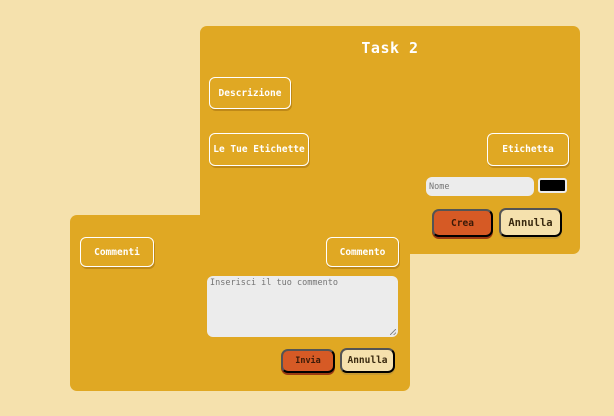  What do you see at coordinates (393, 332) in the screenshot?
I see `resize-grip-icon` at bounding box center [393, 332].